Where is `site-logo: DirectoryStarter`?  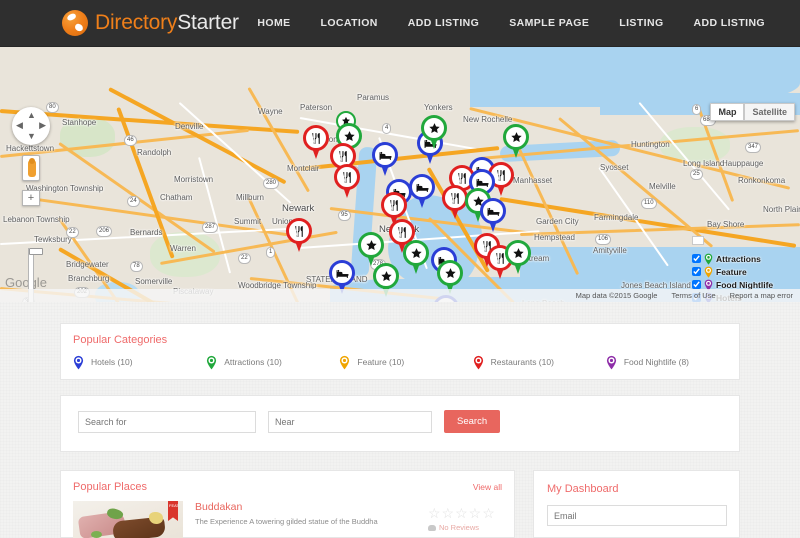 site-logo: DirectoryStarter is located at coordinates (150, 23).